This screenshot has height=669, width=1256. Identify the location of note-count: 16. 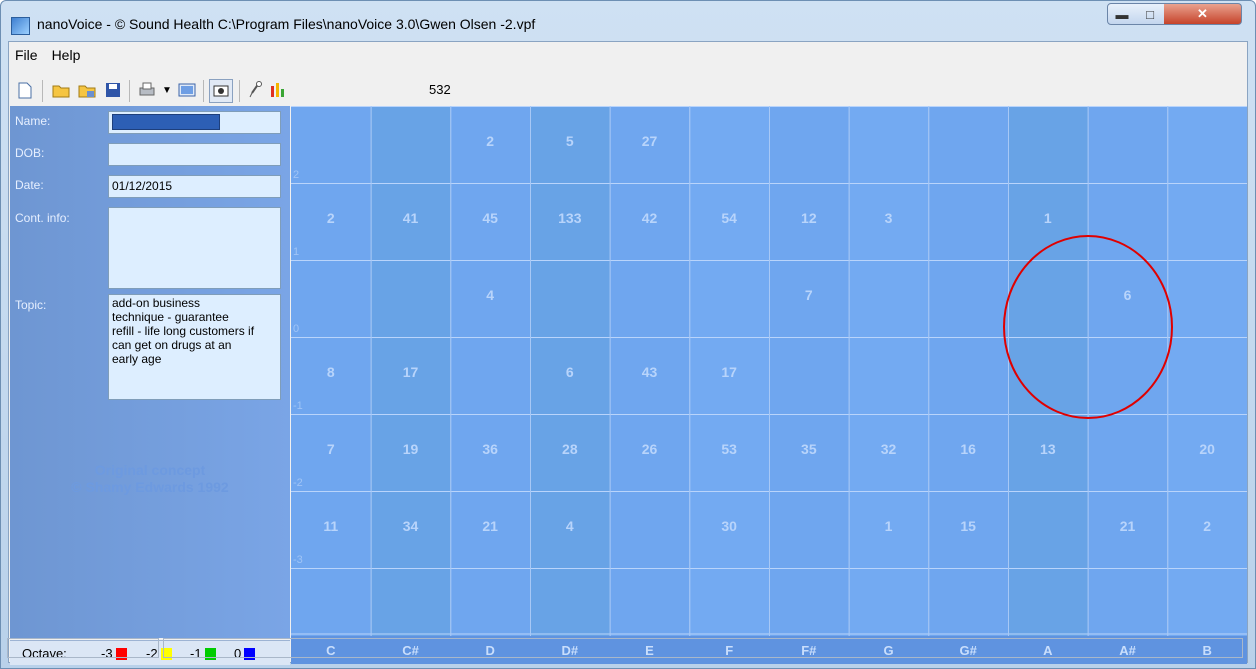
(968, 449).